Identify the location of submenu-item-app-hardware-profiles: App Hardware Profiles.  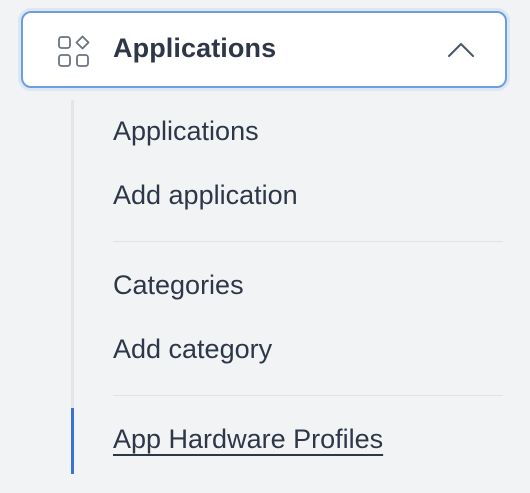
(248, 439).